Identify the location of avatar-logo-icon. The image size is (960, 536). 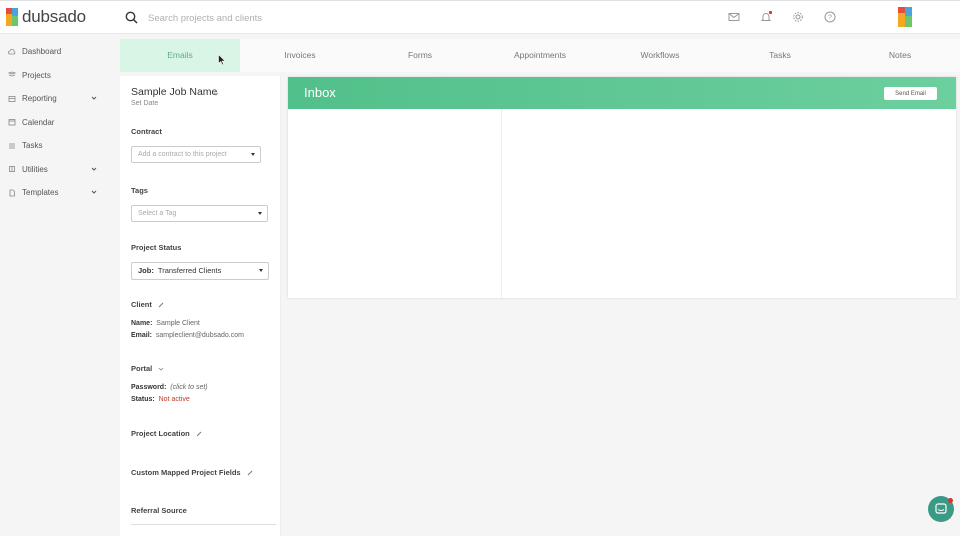
(905, 17).